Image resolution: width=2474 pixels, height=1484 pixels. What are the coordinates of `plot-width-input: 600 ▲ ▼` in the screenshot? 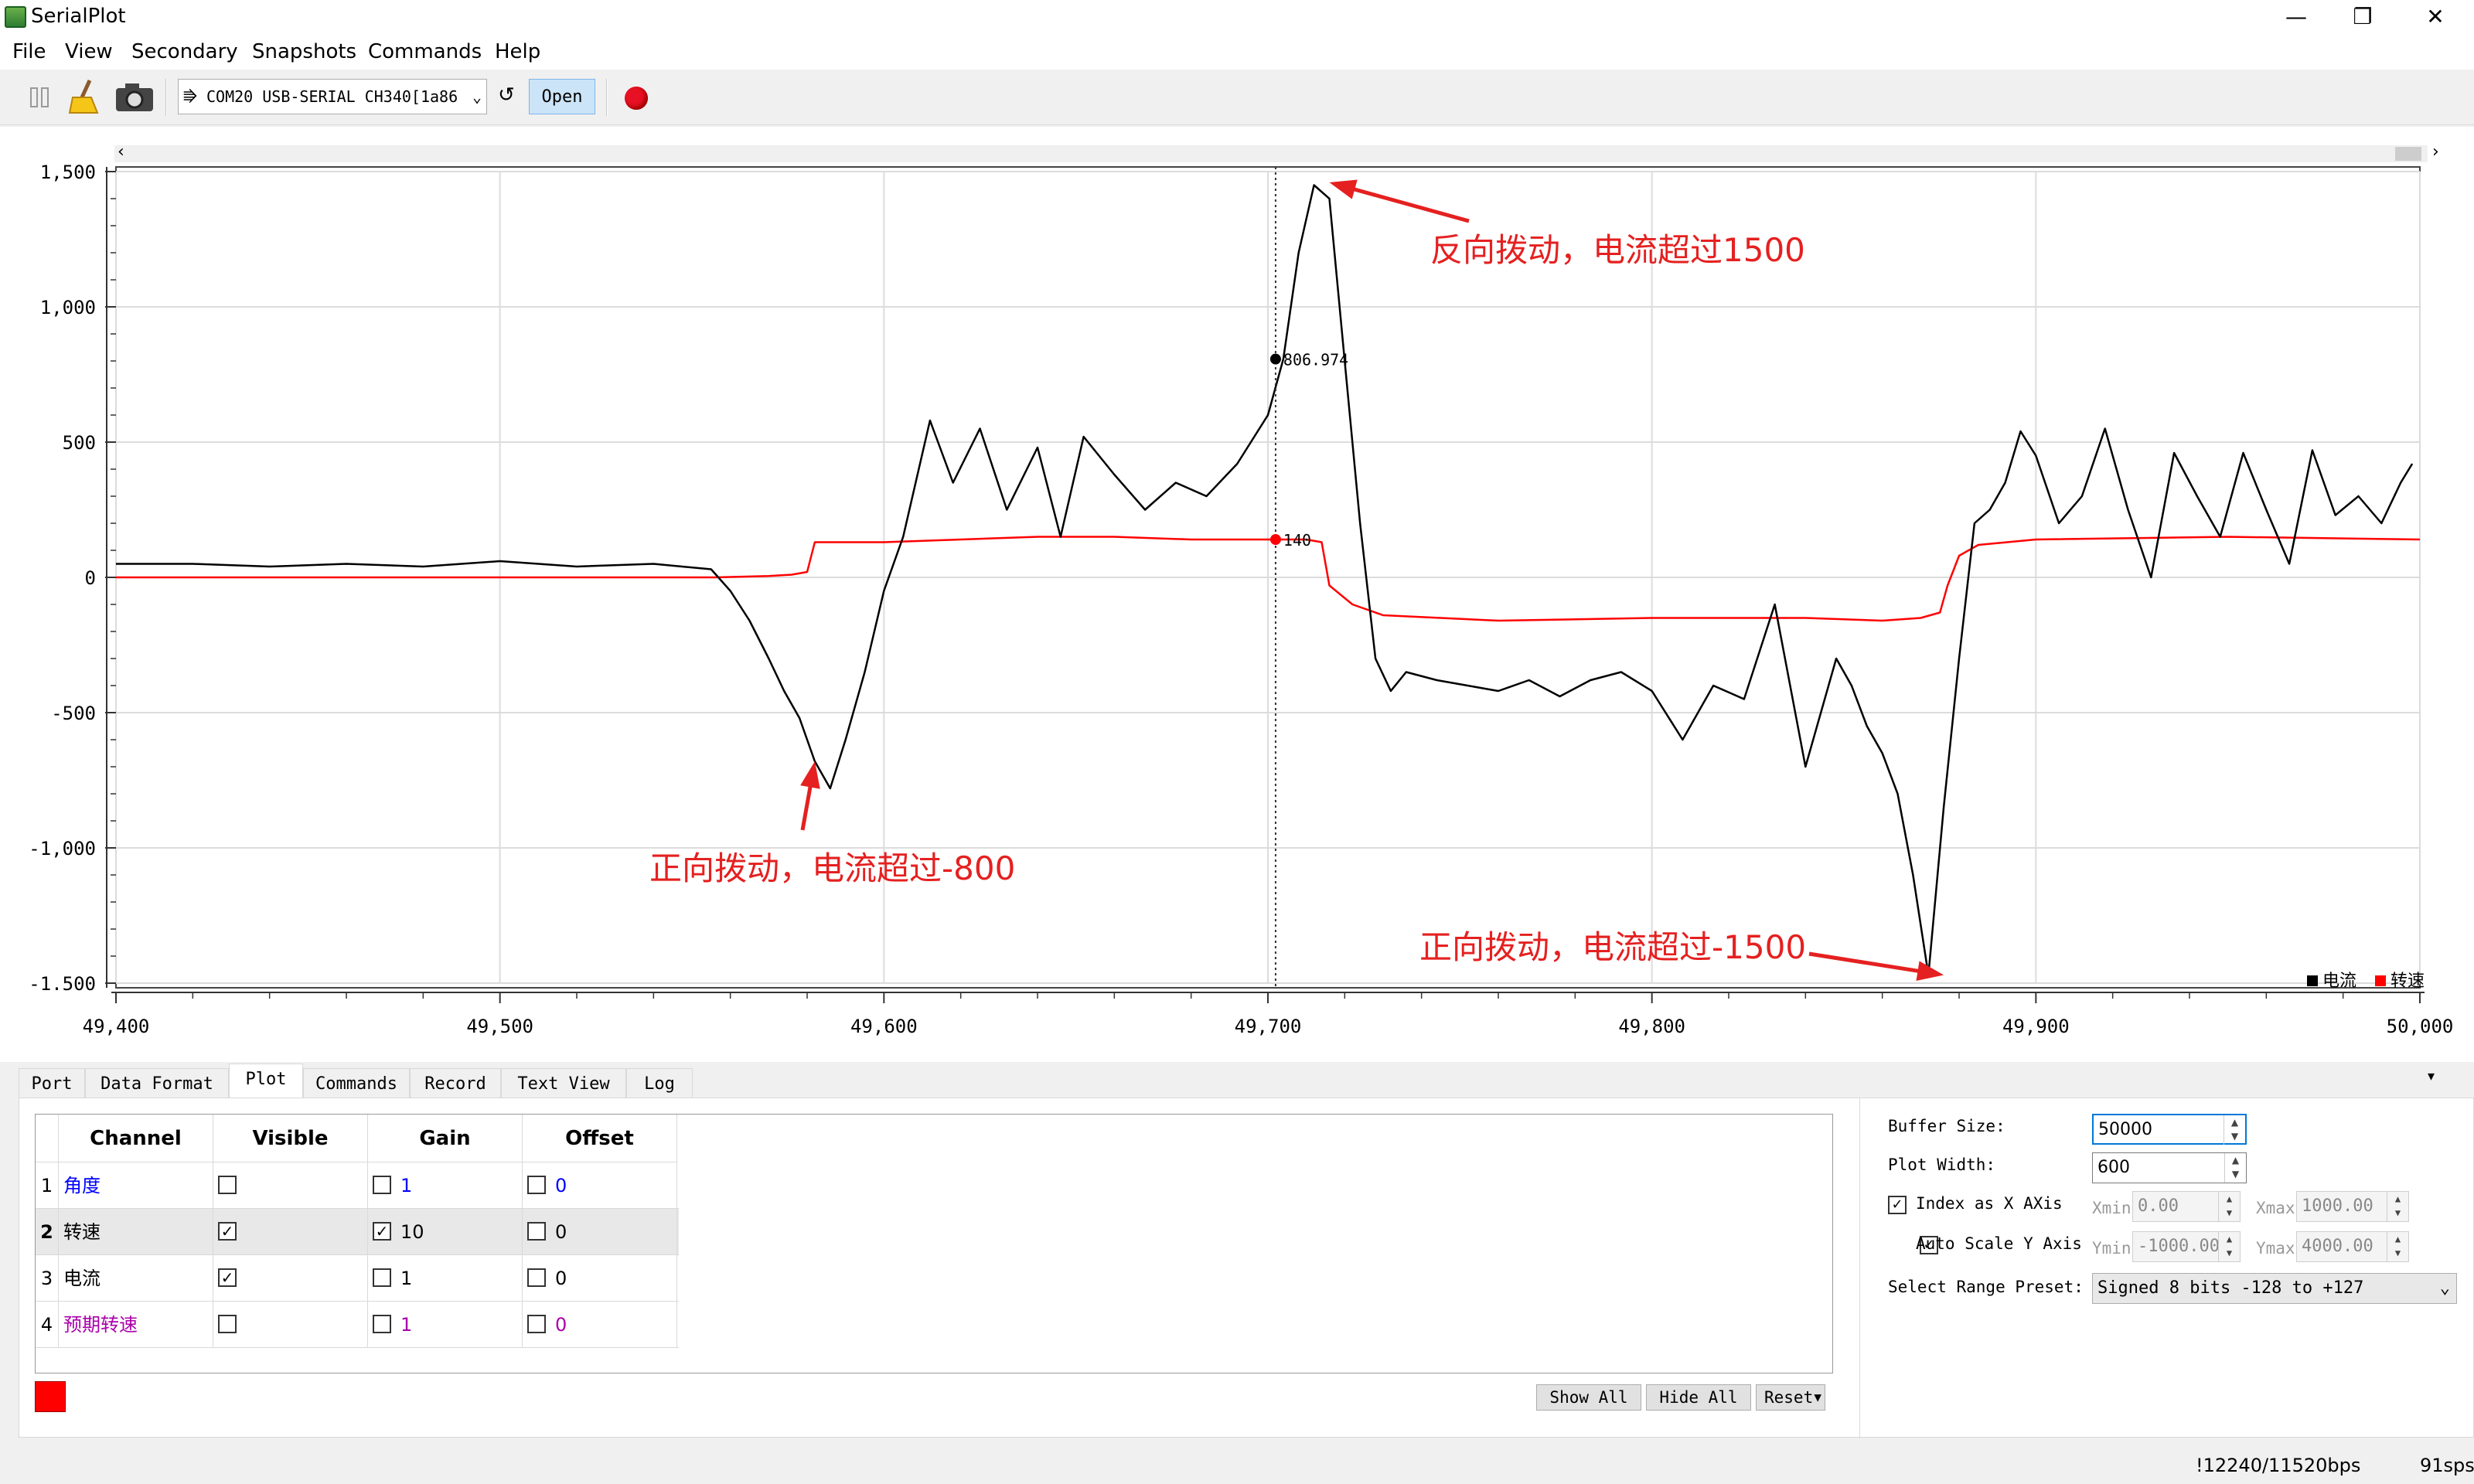 It's located at (2169, 1167).